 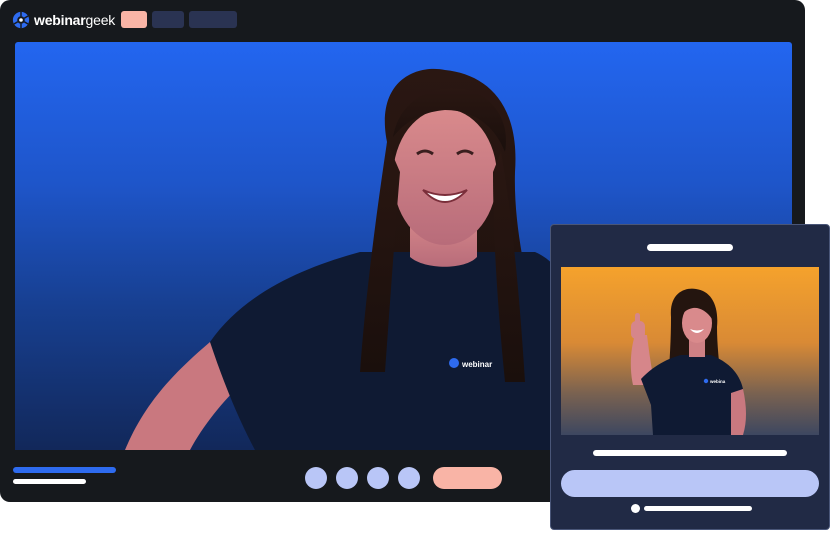 What do you see at coordinates (100, 20) in the screenshot?
I see `brand-name-light: geek` at bounding box center [100, 20].